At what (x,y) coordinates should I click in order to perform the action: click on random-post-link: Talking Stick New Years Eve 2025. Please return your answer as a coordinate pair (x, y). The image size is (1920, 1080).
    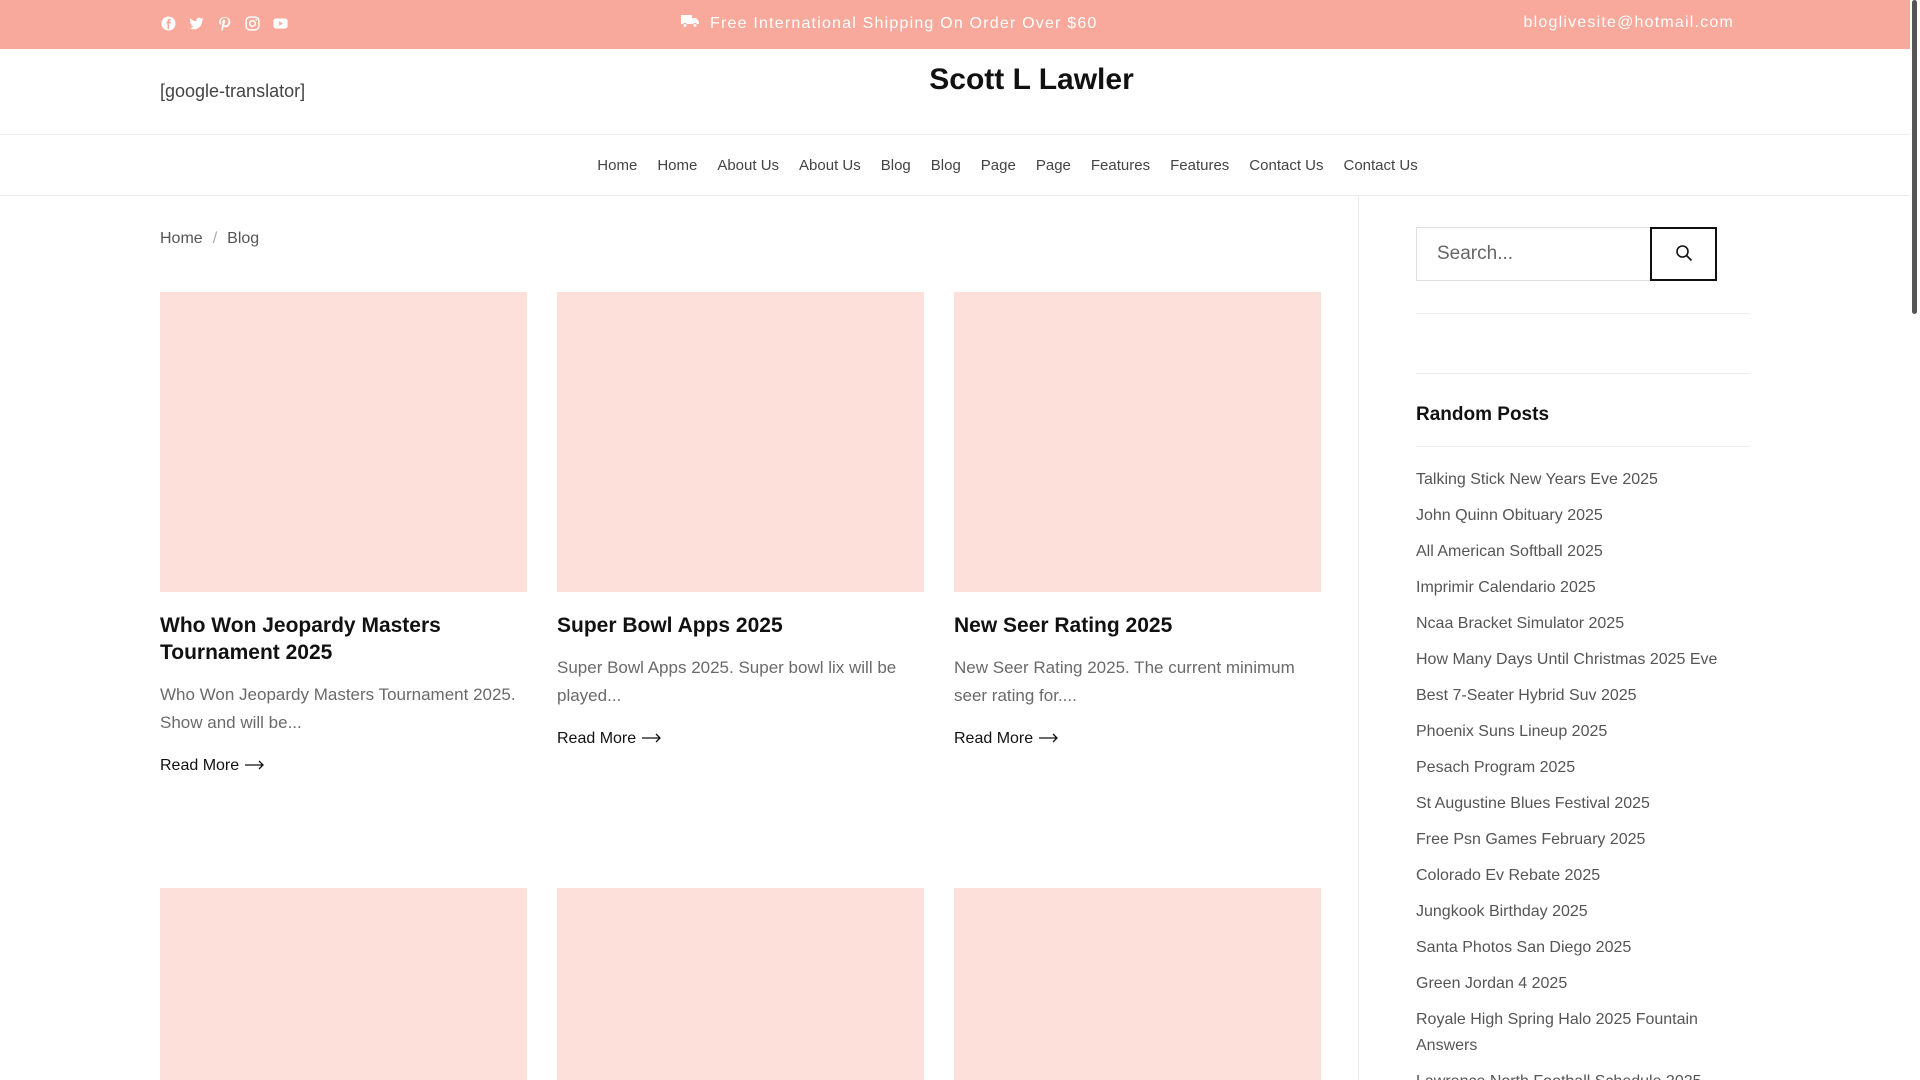
    Looking at the image, I should click on (1583, 480).